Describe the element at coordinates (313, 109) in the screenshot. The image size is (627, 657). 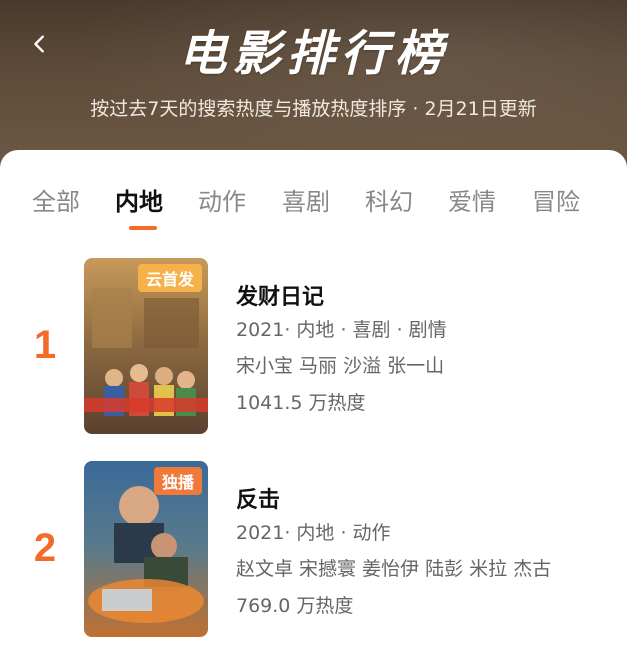
I see `page-subtitle: 按过去7天的搜索热度与播放热度排序 · 2月21日更新` at that location.